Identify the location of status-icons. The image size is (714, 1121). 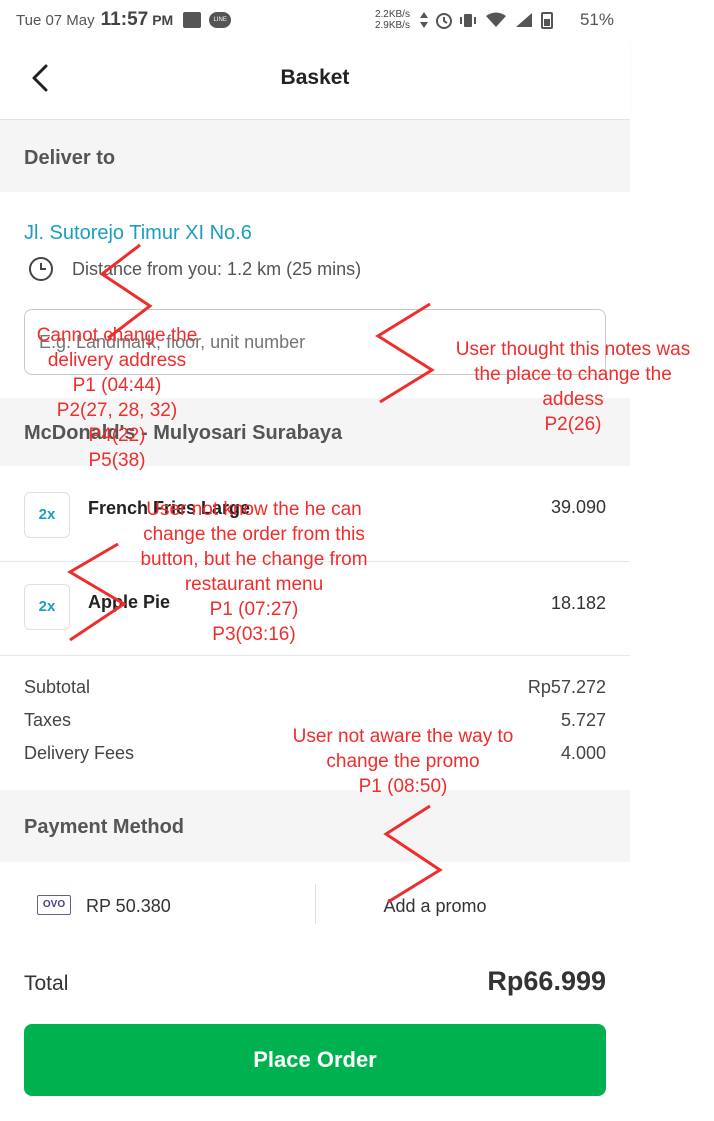
(486, 20).